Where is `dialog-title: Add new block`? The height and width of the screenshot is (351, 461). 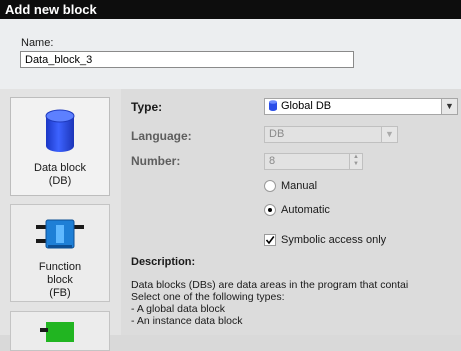
dialog-title: Add new block is located at coordinates (51, 9).